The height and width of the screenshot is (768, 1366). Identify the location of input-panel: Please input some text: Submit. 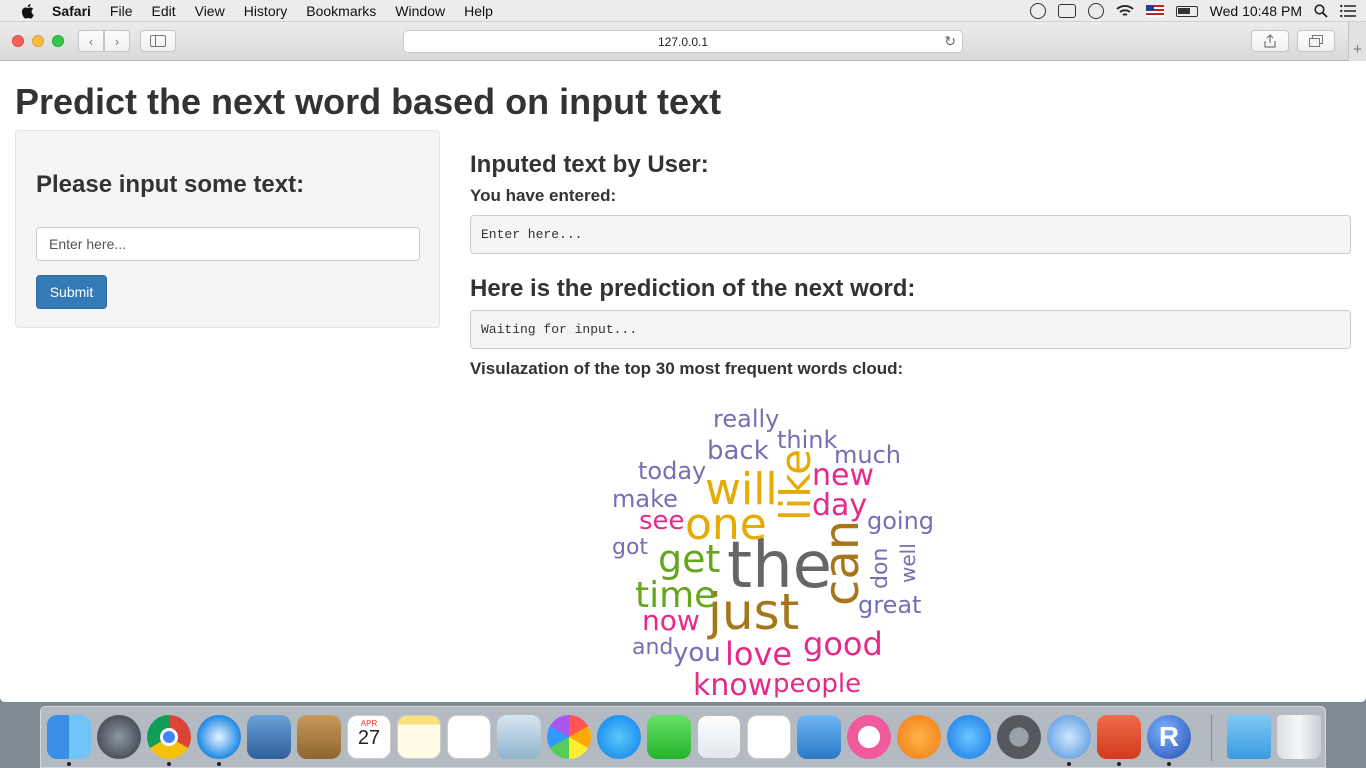
(227, 229).